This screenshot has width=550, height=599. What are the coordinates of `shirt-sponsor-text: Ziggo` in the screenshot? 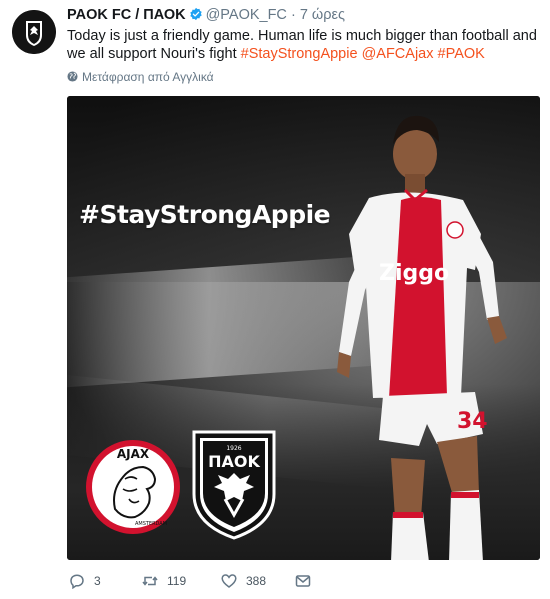 It's located at (414, 273).